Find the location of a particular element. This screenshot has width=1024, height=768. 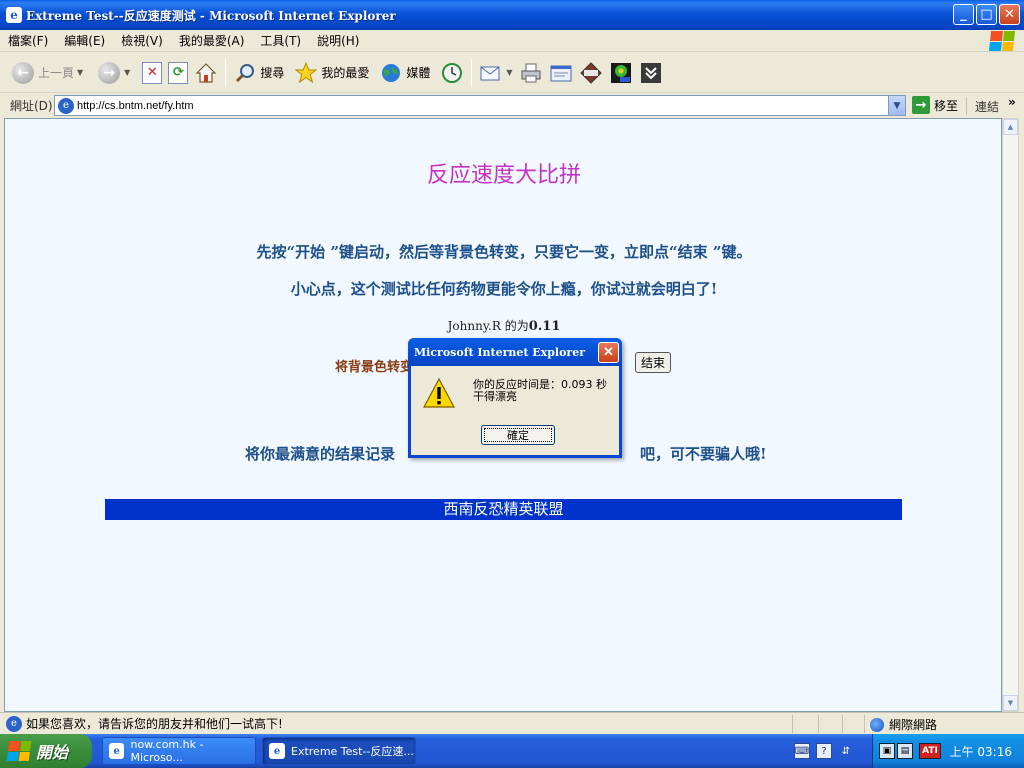

address-field: e ▼ is located at coordinates (480, 105).